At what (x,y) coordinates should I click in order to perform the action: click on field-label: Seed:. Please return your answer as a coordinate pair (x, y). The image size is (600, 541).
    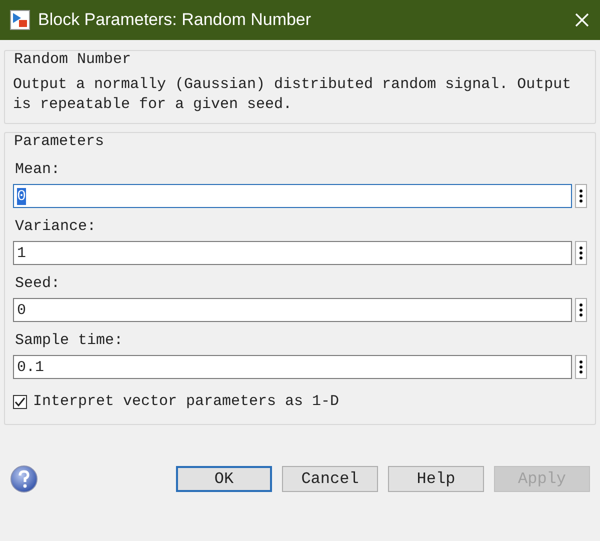
    Looking at the image, I should click on (38, 283).